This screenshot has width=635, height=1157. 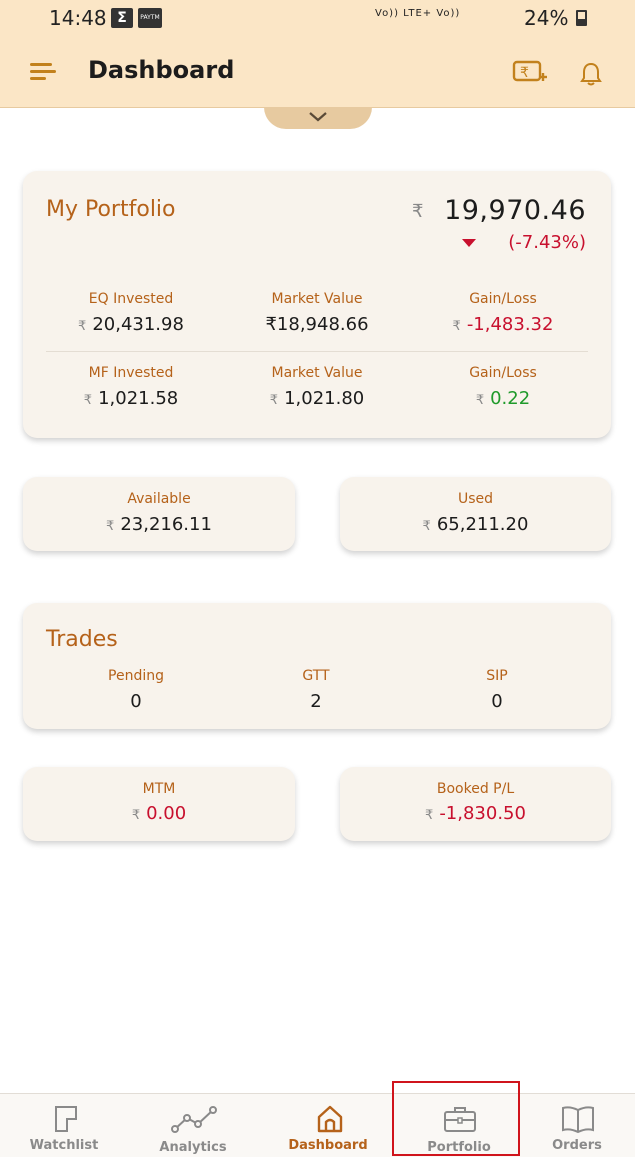 What do you see at coordinates (515, 210) in the screenshot?
I see `portfolio-total-value: 19,970.46` at bounding box center [515, 210].